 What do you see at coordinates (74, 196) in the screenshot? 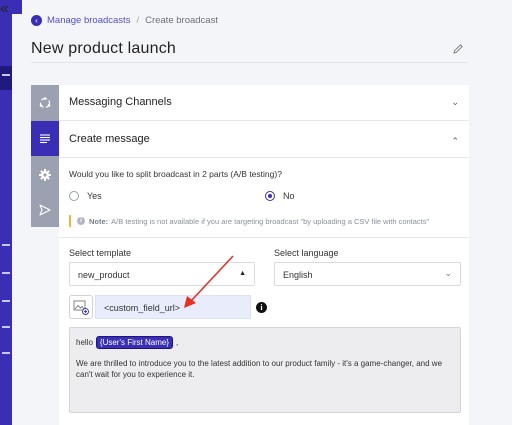
I see `radio-circle` at bounding box center [74, 196].